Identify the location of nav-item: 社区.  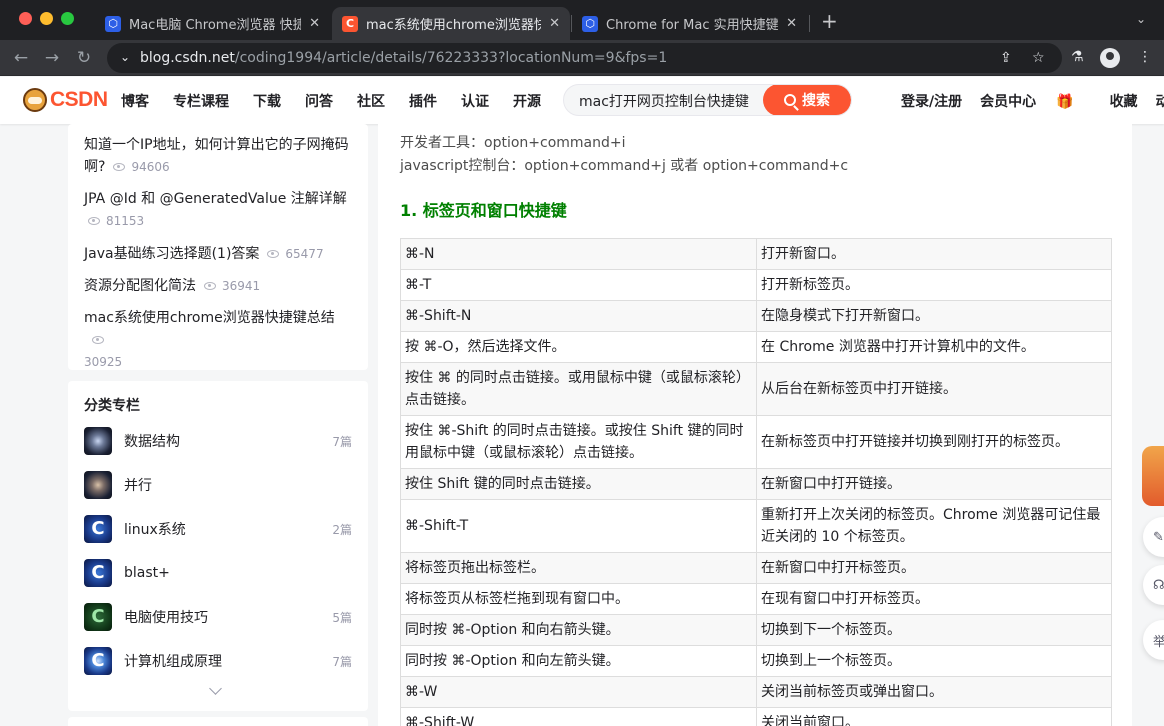
(371, 101).